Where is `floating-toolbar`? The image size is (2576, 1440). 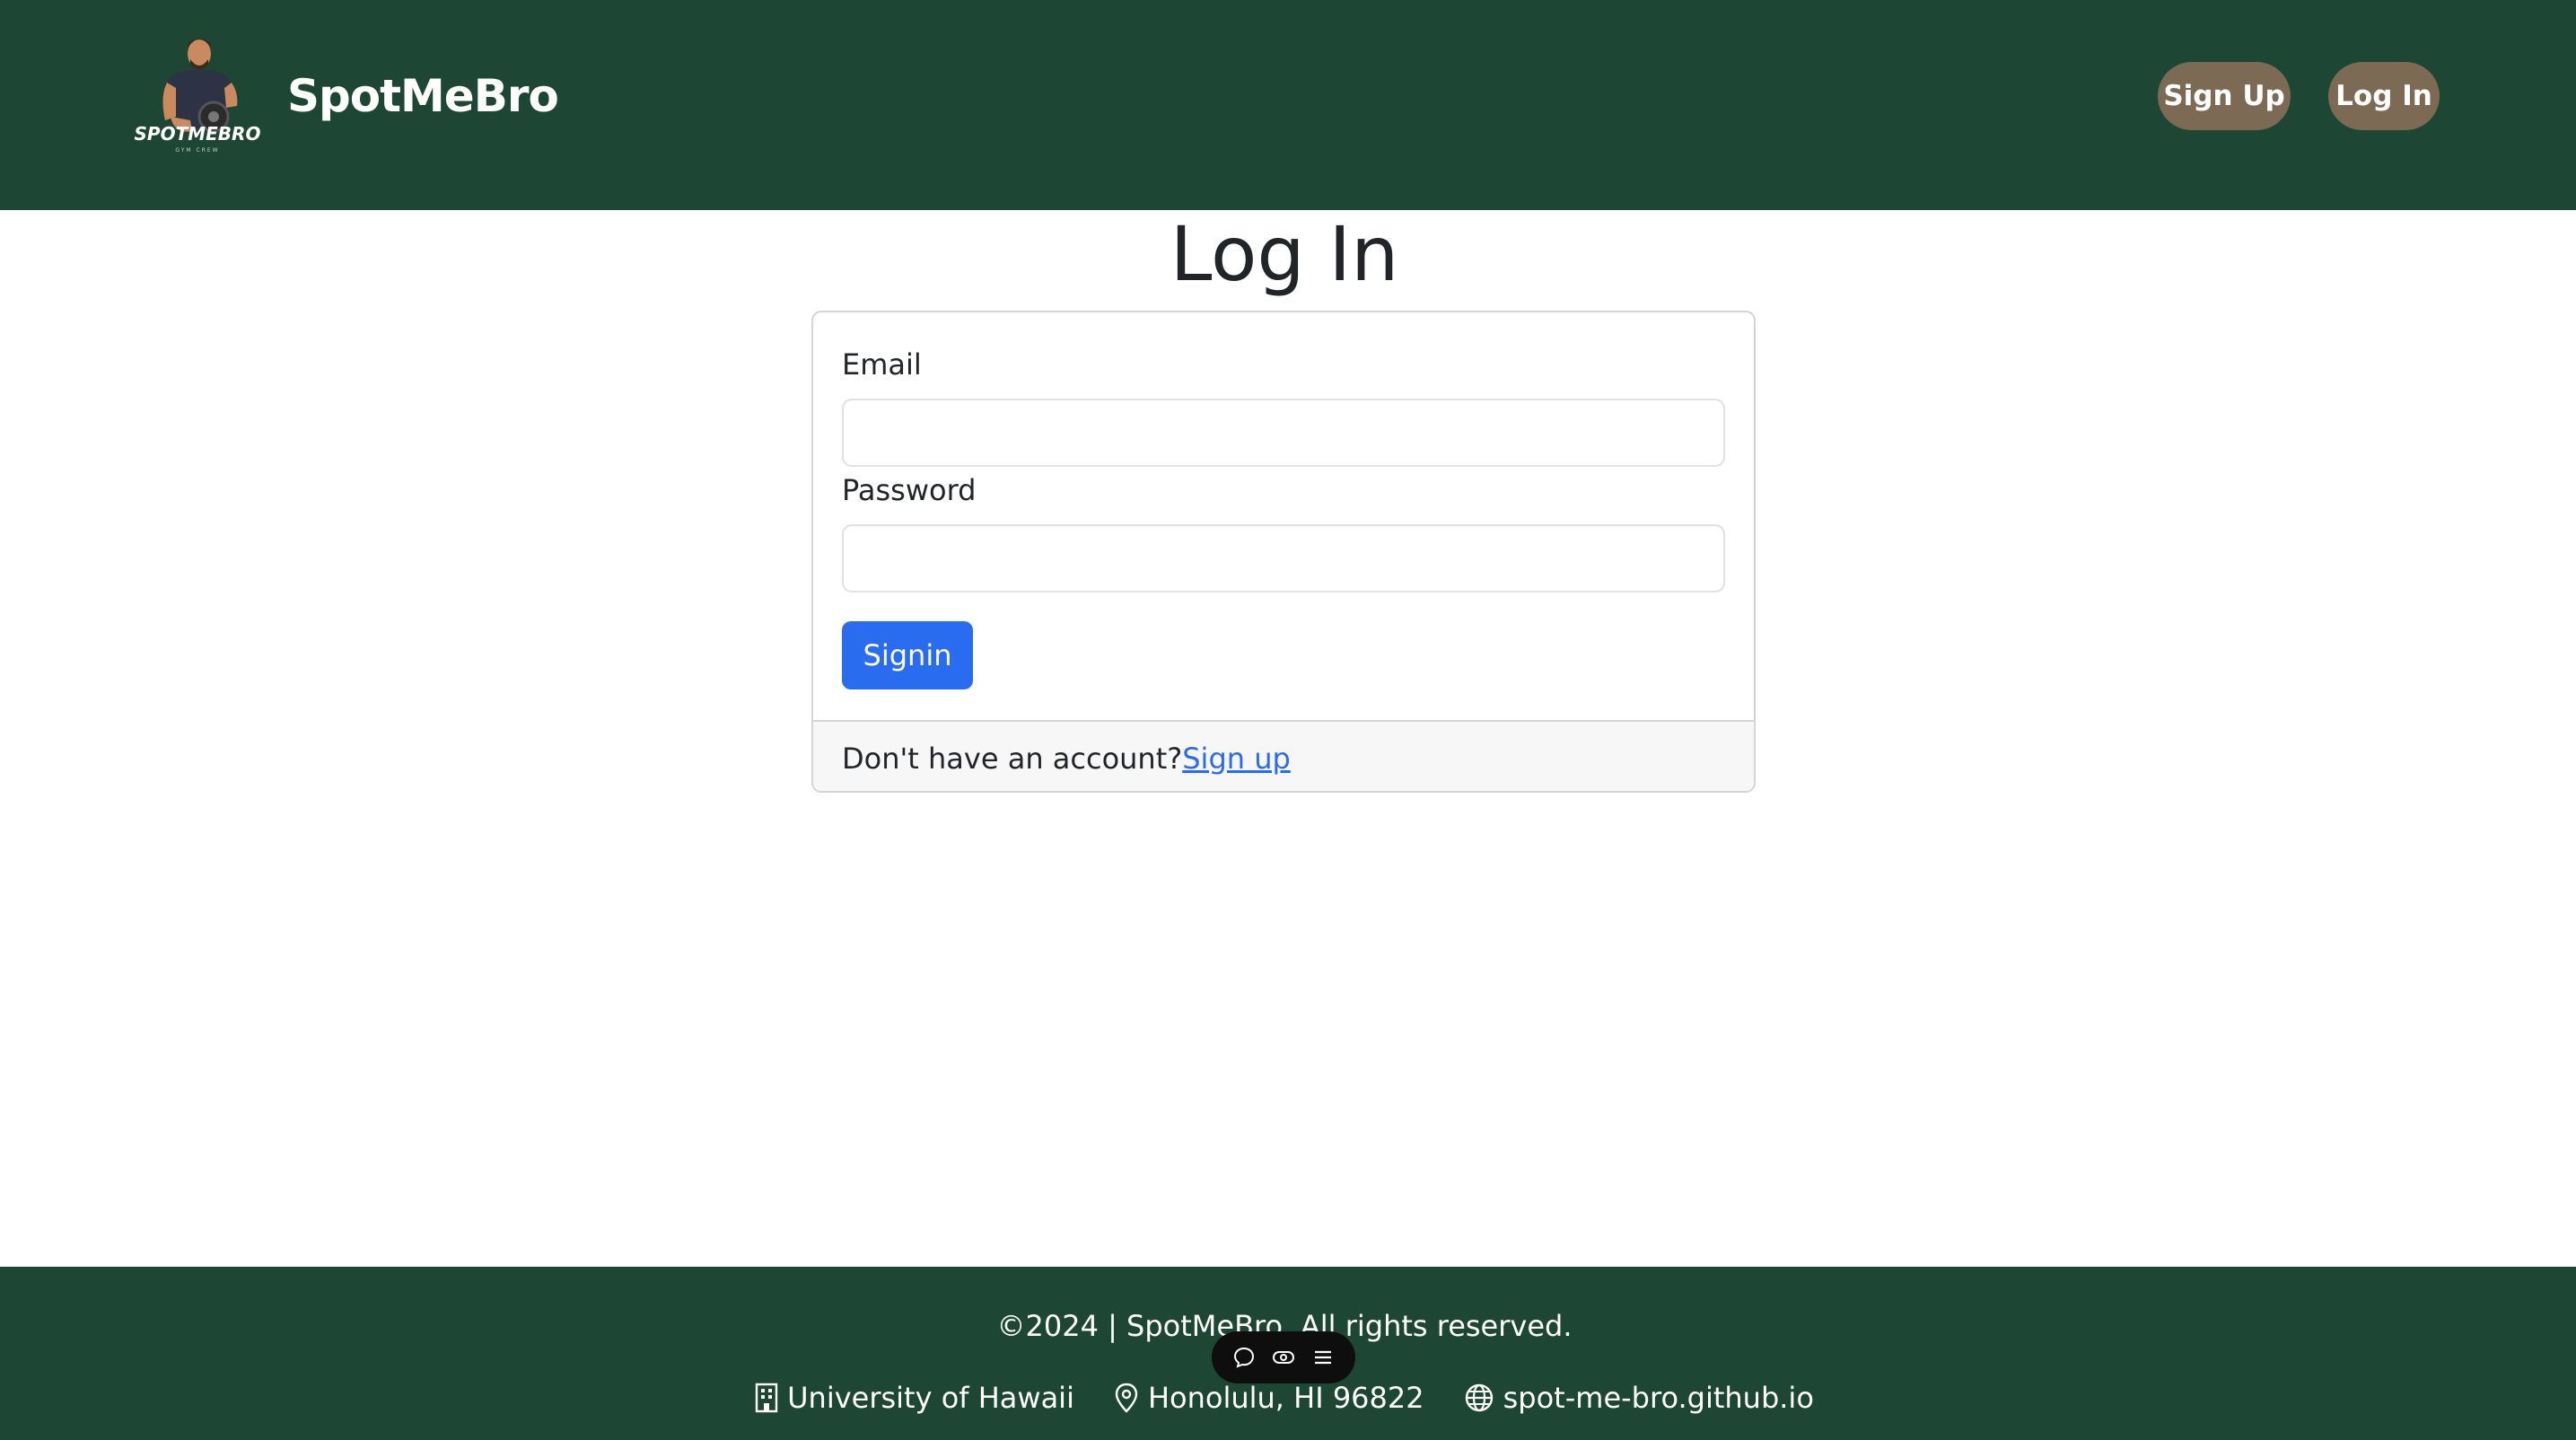 floating-toolbar is located at coordinates (1283, 1357).